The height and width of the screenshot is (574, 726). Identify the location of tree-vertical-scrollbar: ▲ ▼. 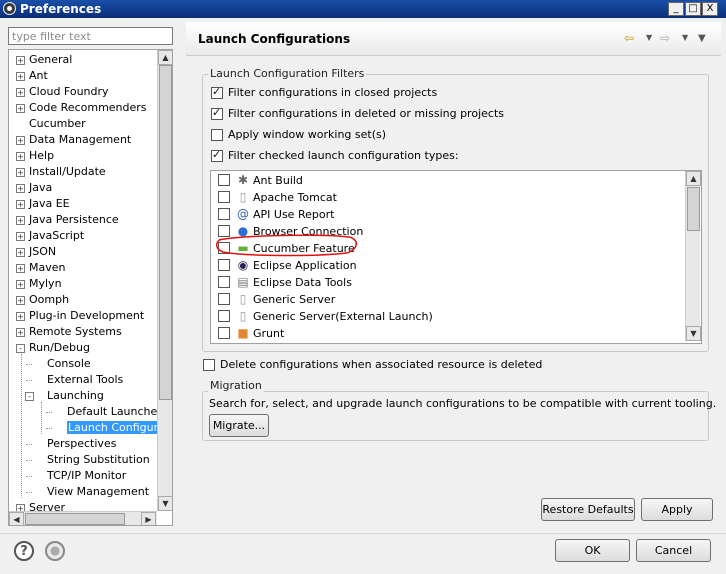
(164, 280).